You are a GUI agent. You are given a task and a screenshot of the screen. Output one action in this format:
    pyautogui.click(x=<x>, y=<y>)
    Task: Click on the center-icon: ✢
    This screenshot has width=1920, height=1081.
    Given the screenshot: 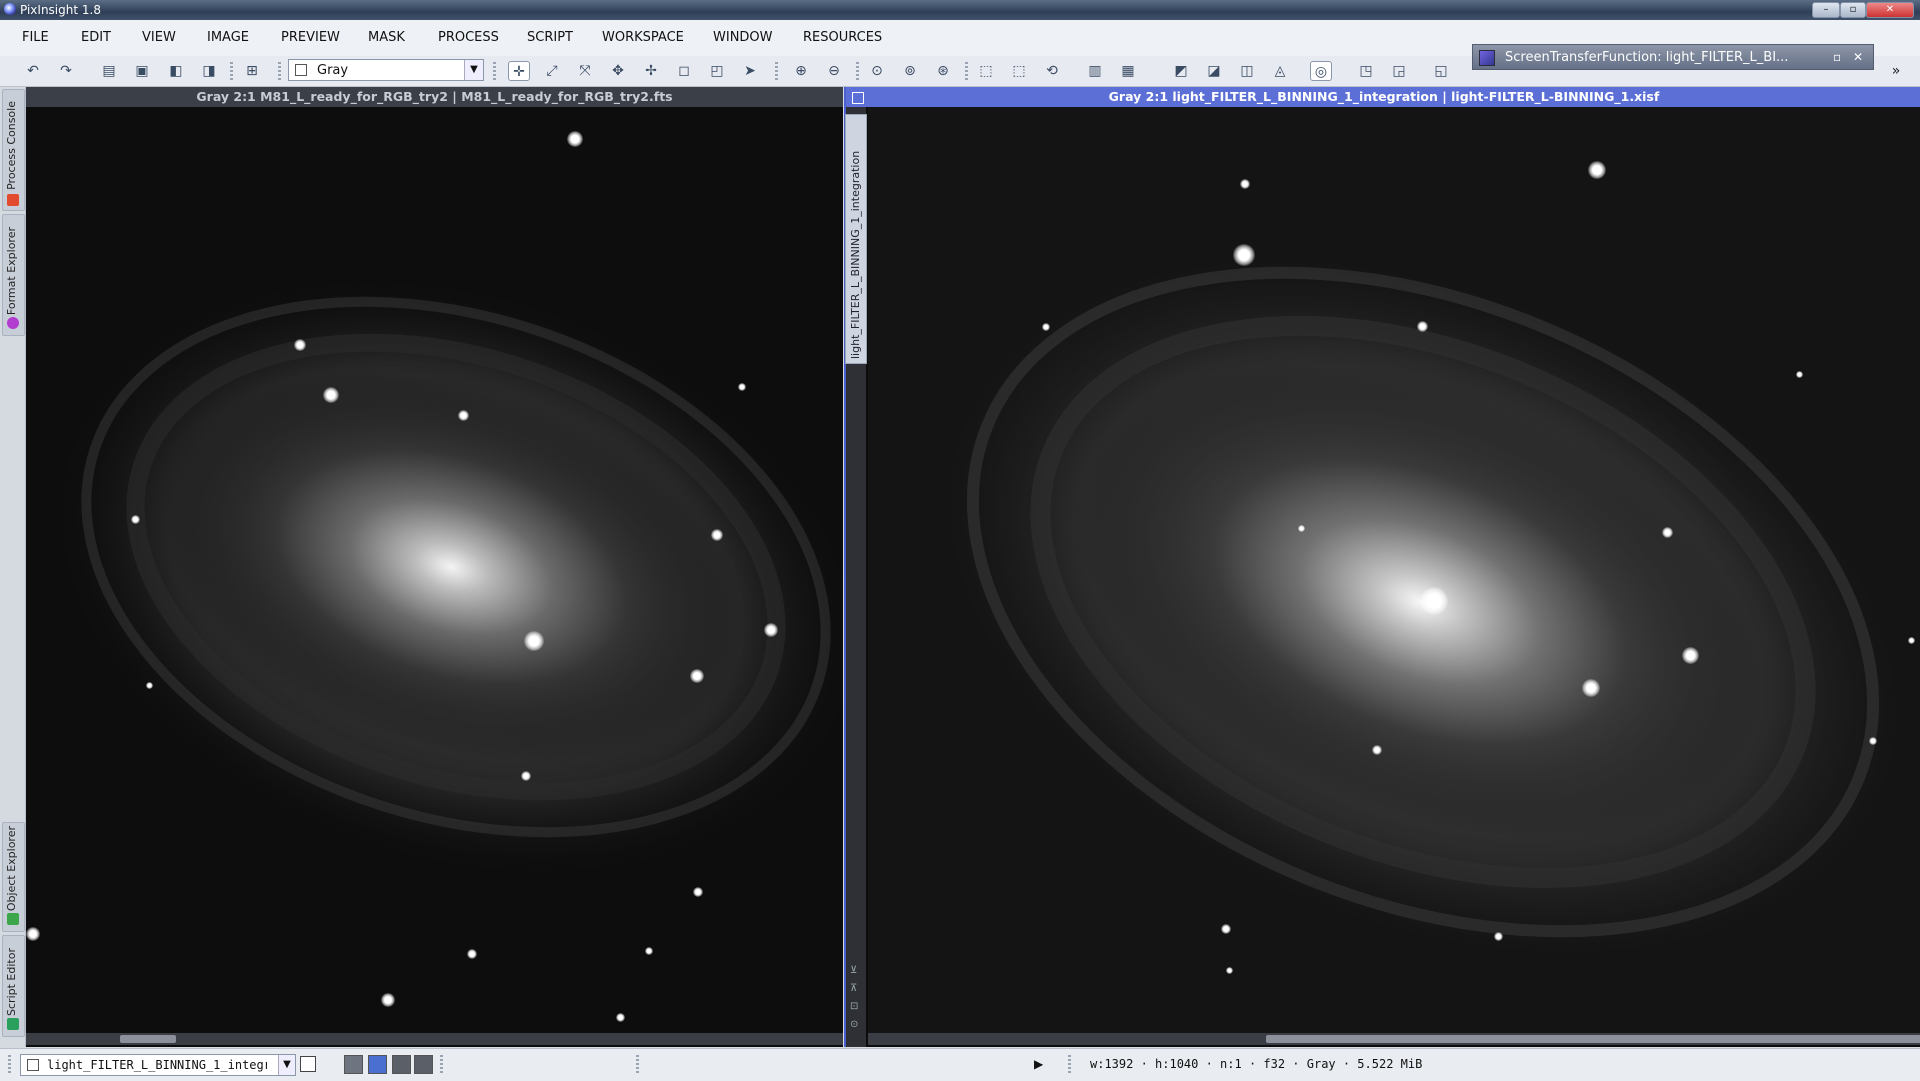 What is the action you would take?
    pyautogui.click(x=651, y=71)
    